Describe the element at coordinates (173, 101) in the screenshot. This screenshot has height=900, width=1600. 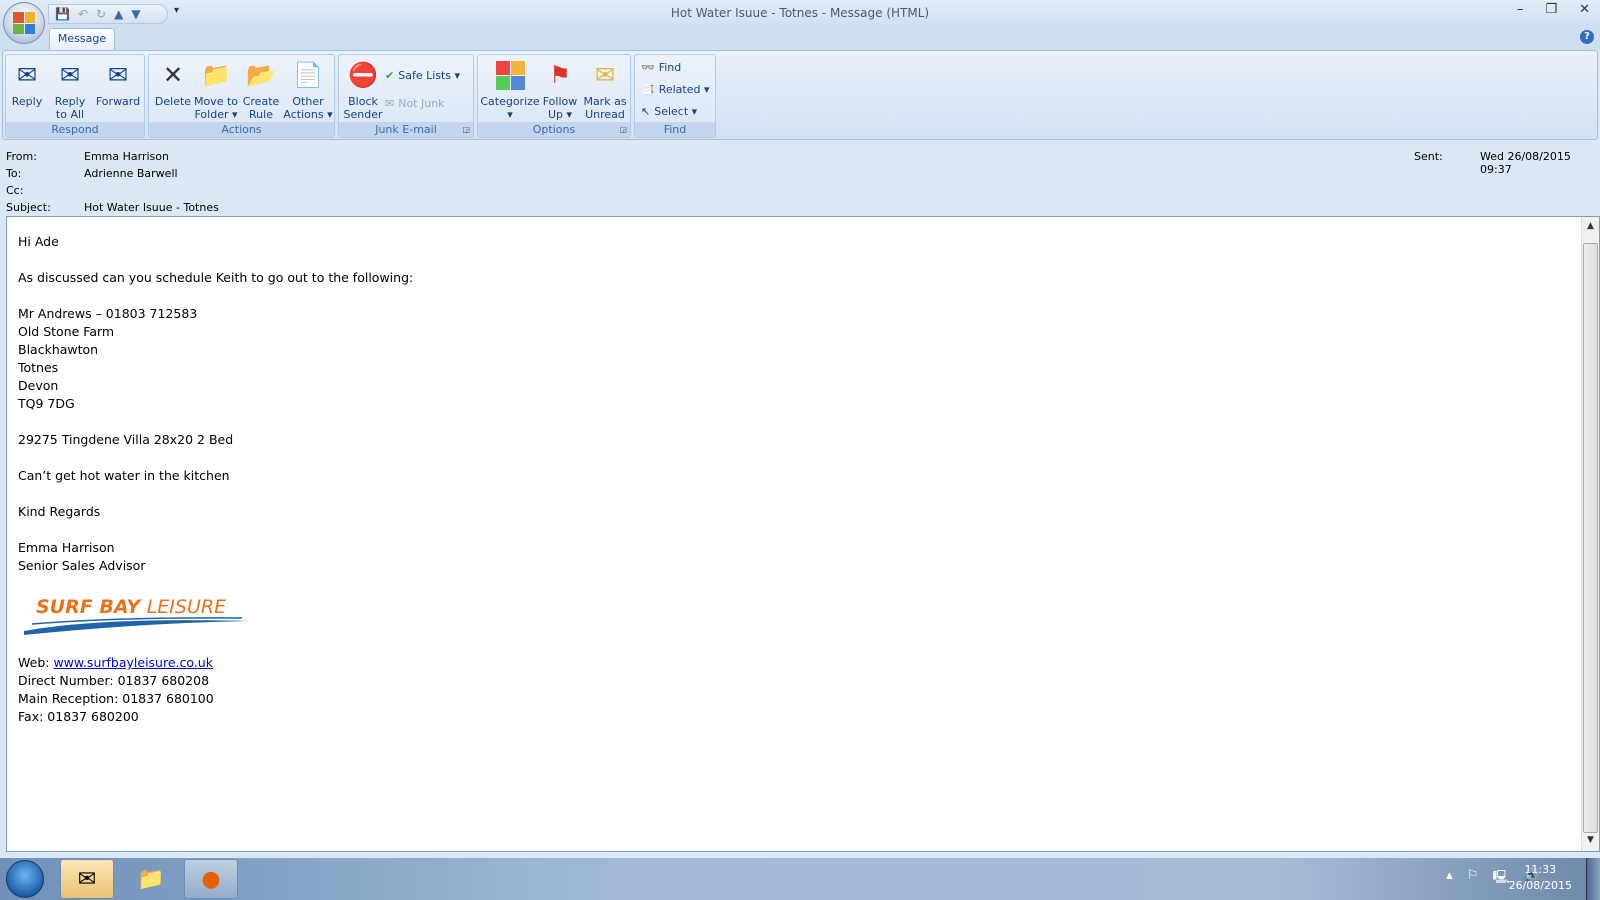
I see `delete-label: Delete` at that location.